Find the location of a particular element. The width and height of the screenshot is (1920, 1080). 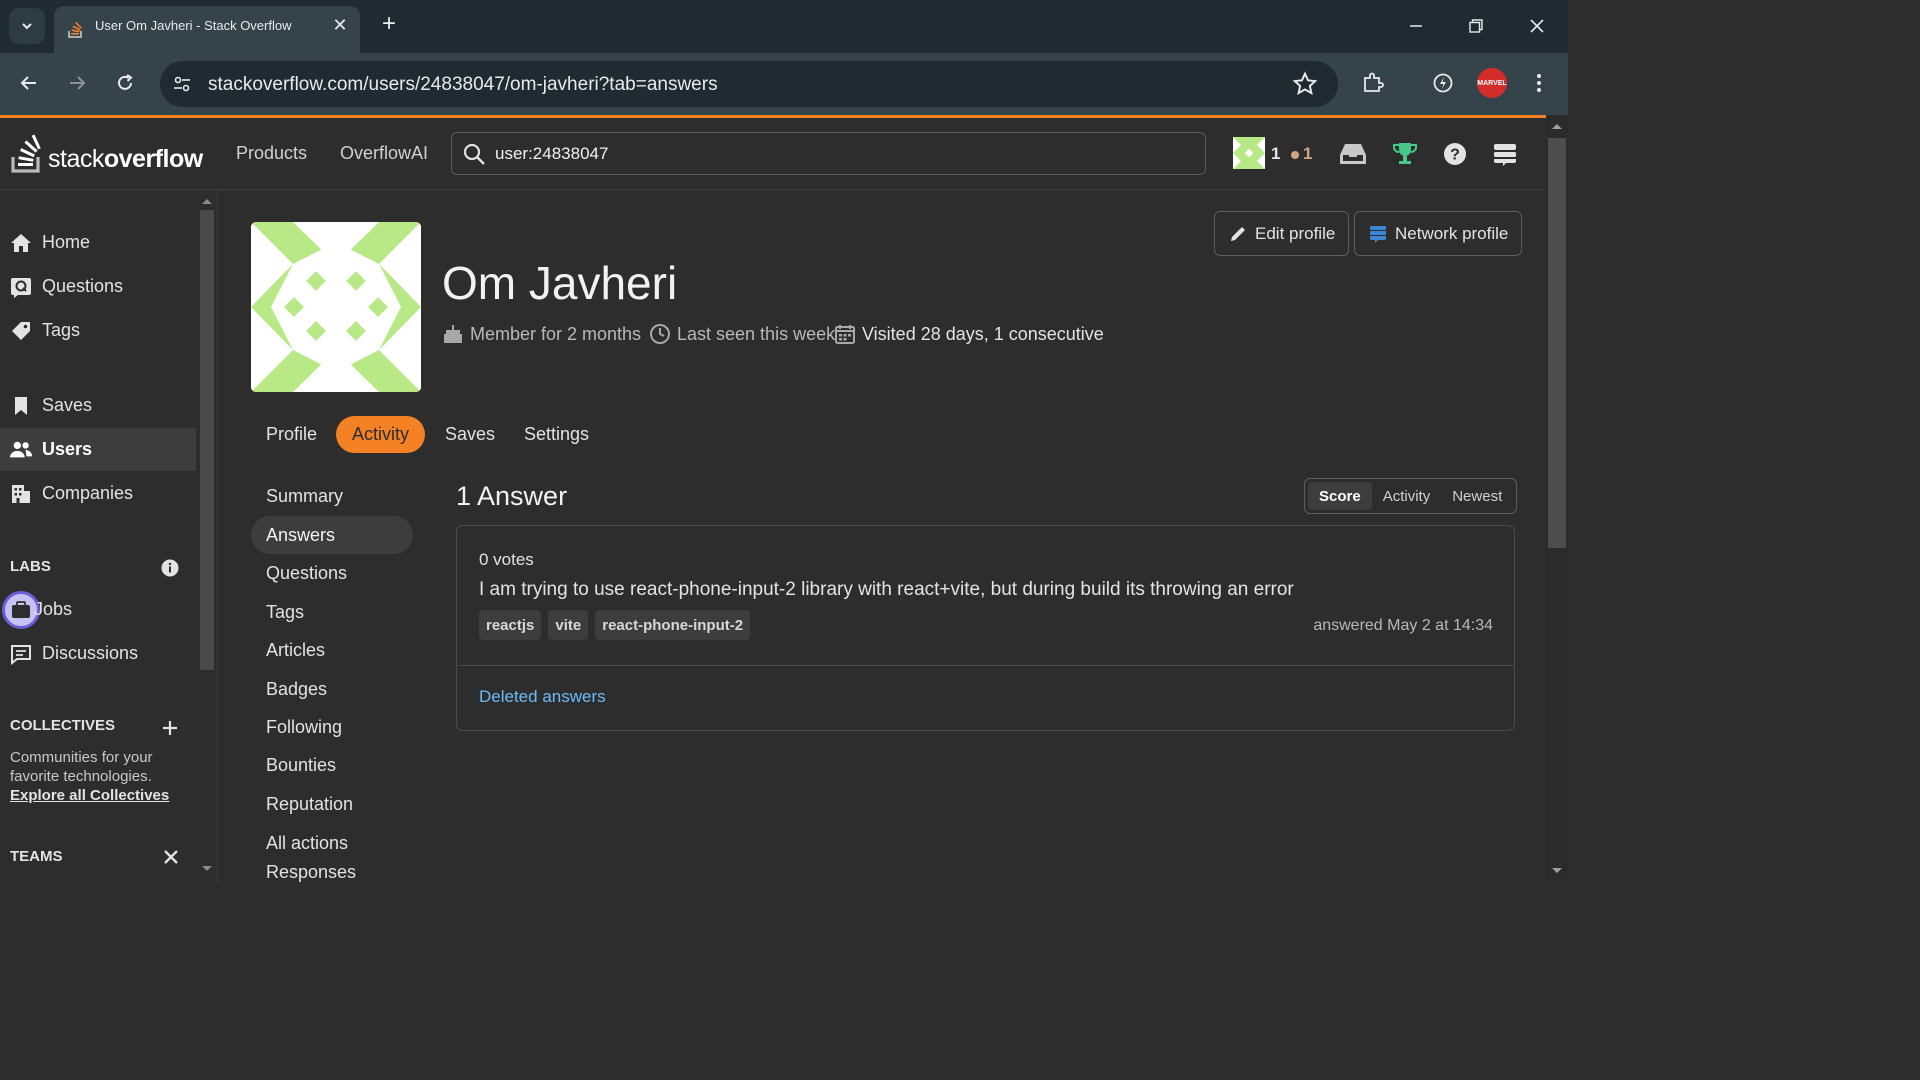

inbox-icon is located at coordinates (1353, 154).